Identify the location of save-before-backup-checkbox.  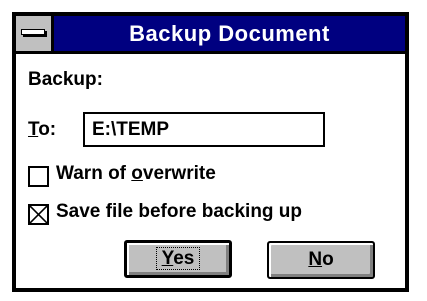
(38, 214).